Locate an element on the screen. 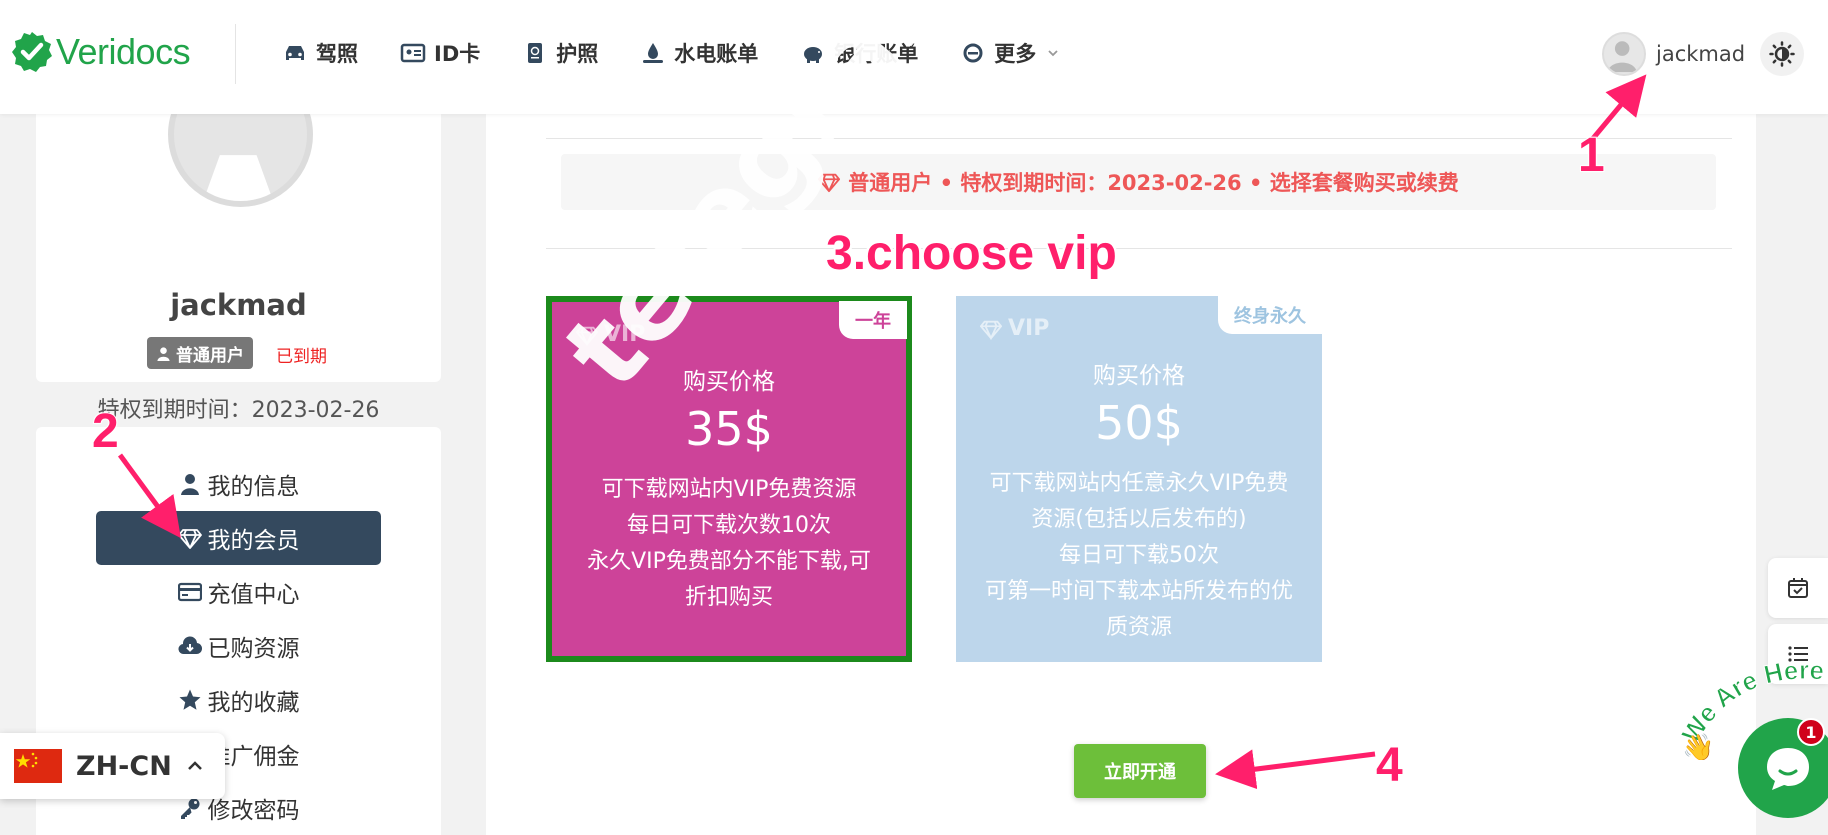 The width and height of the screenshot is (1828, 835). chat-unread-badge: 1 is located at coordinates (1811, 732).